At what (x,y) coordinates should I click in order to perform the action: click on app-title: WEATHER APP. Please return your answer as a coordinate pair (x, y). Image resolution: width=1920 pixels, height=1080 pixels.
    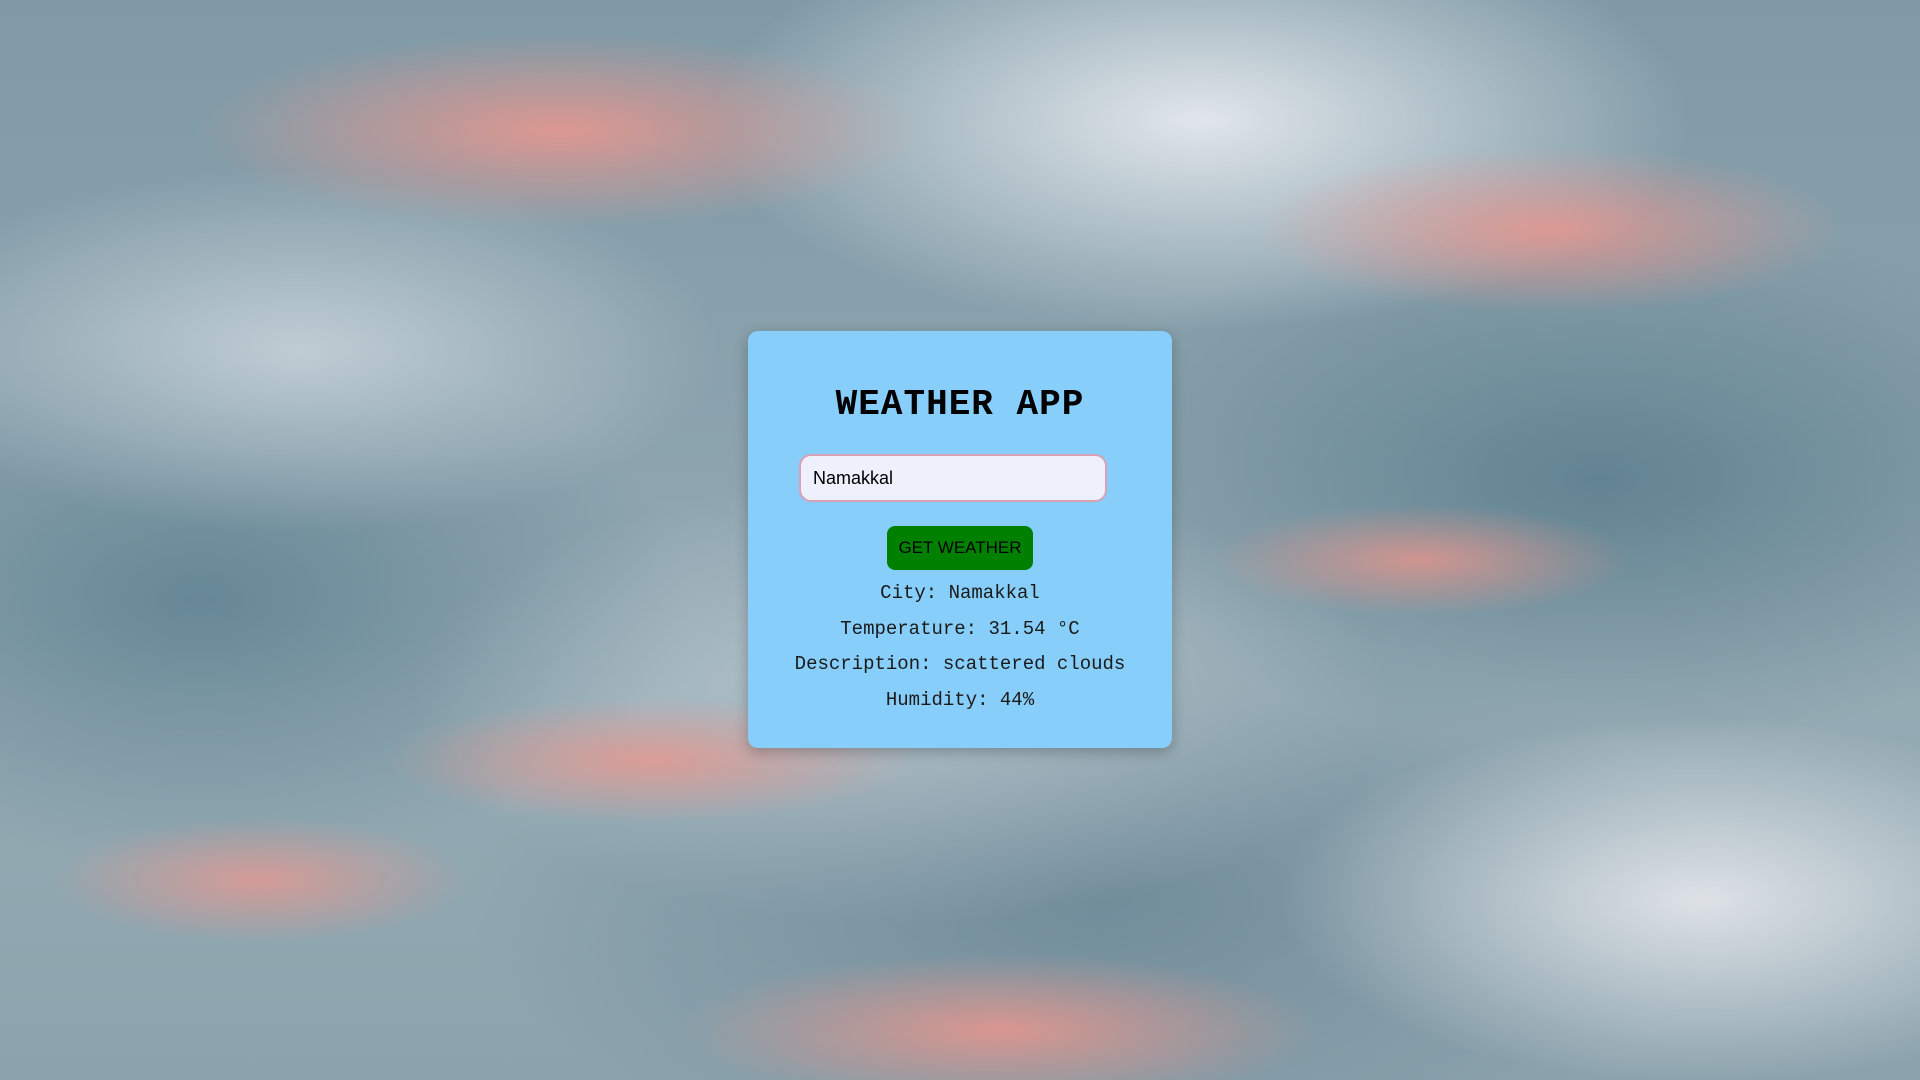
    Looking at the image, I should click on (960, 404).